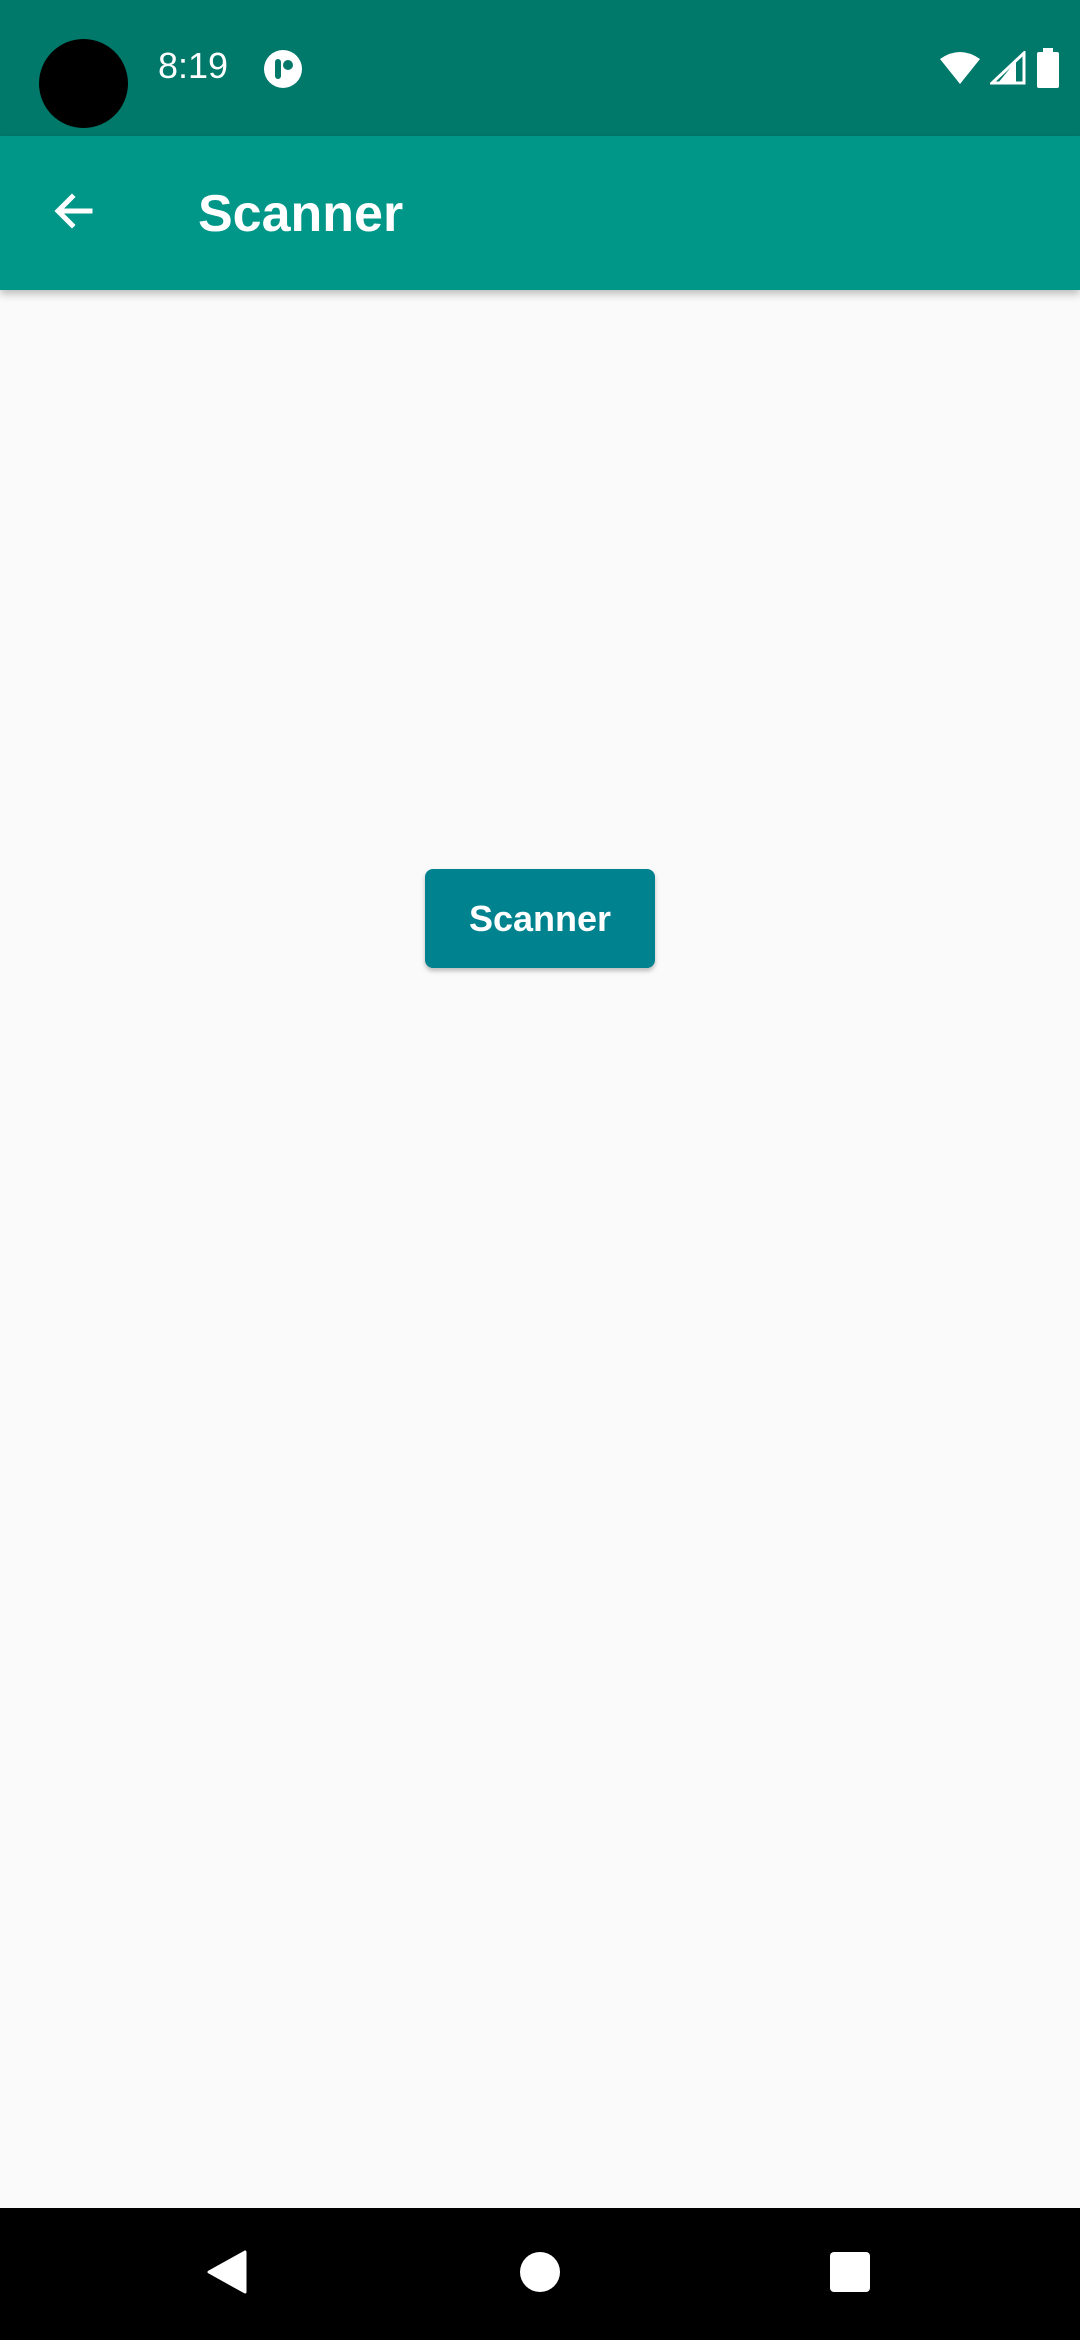  Describe the element at coordinates (283, 69) in the screenshot. I see `notification-app-icon` at that location.